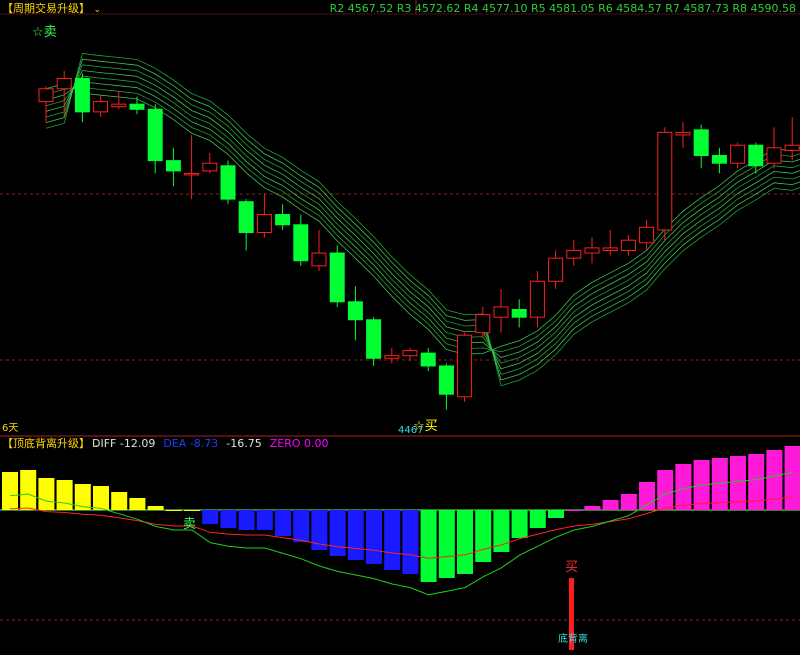  I want to click on level-r7: R7 4587.73, so click(699, 8).